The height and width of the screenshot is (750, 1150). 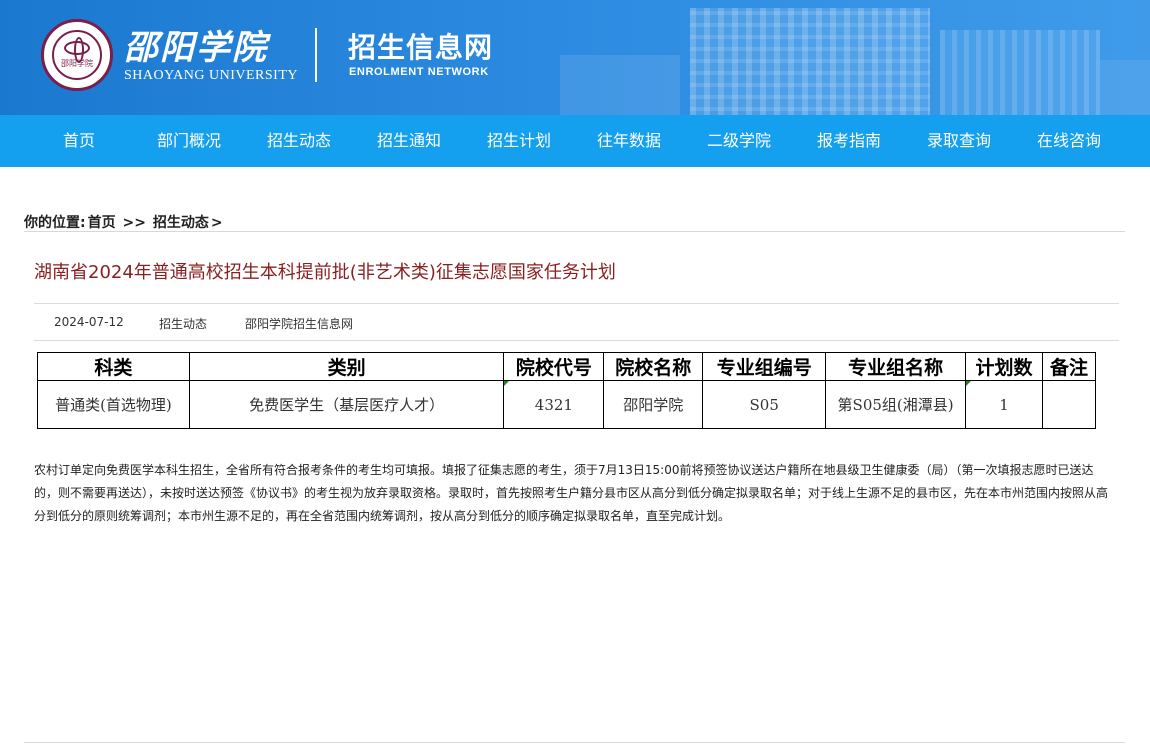 What do you see at coordinates (896, 366) in the screenshot?
I see `column-header: 专业组名称` at bounding box center [896, 366].